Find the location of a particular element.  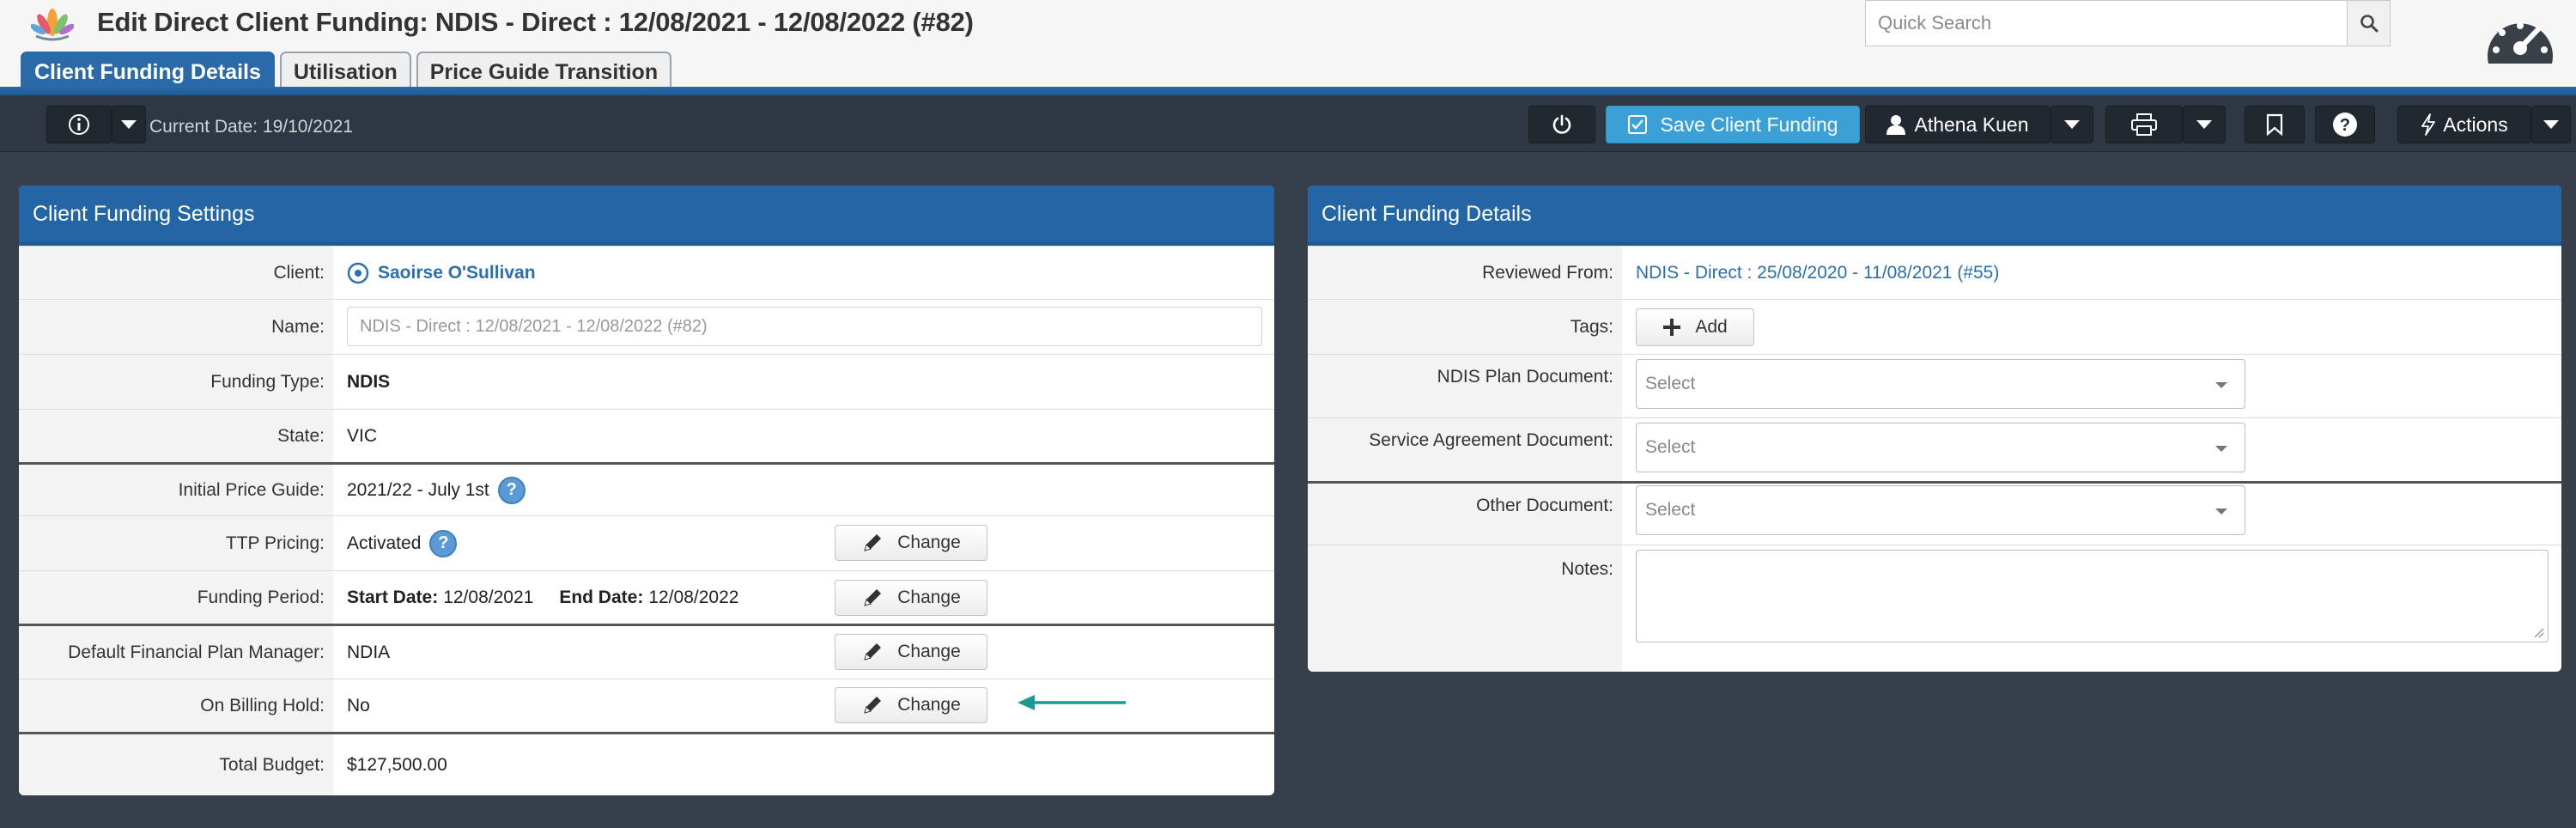

printer-icon is located at coordinates (2144, 124).